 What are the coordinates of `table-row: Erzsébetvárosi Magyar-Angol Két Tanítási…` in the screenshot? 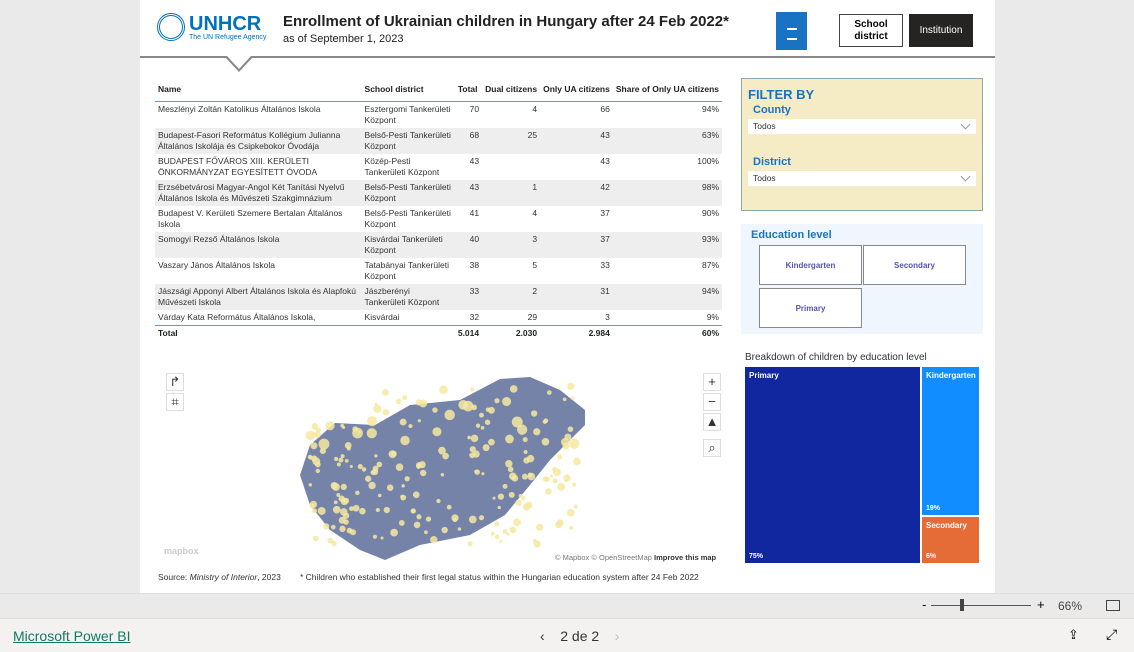 It's located at (438, 193).